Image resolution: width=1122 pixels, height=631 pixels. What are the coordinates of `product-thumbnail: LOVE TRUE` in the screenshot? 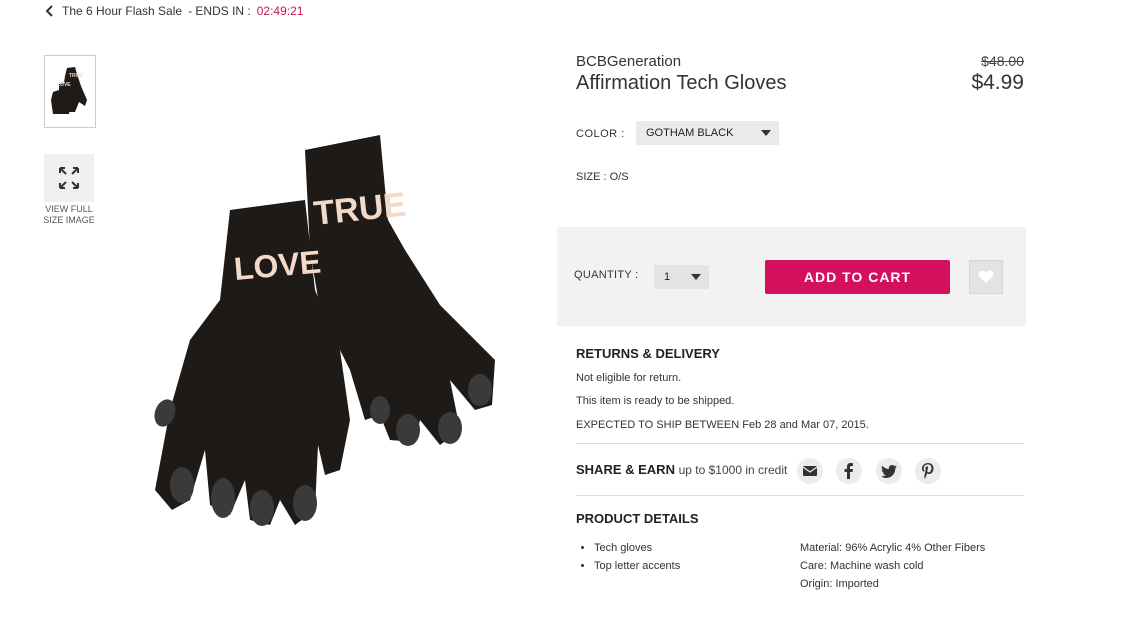 It's located at (70, 91).